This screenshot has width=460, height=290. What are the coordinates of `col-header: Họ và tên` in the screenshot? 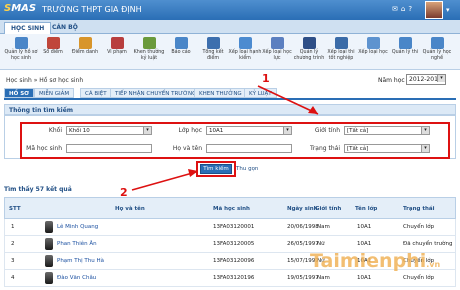 It's located at (130, 209).